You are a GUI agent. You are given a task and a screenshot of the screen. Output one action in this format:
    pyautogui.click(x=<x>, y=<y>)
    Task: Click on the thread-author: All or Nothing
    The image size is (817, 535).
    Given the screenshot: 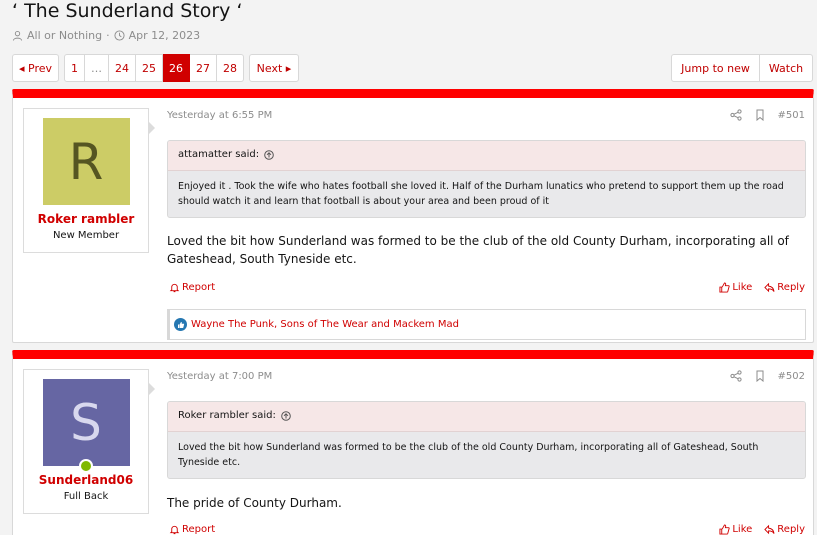 What is the action you would take?
    pyautogui.click(x=64, y=35)
    